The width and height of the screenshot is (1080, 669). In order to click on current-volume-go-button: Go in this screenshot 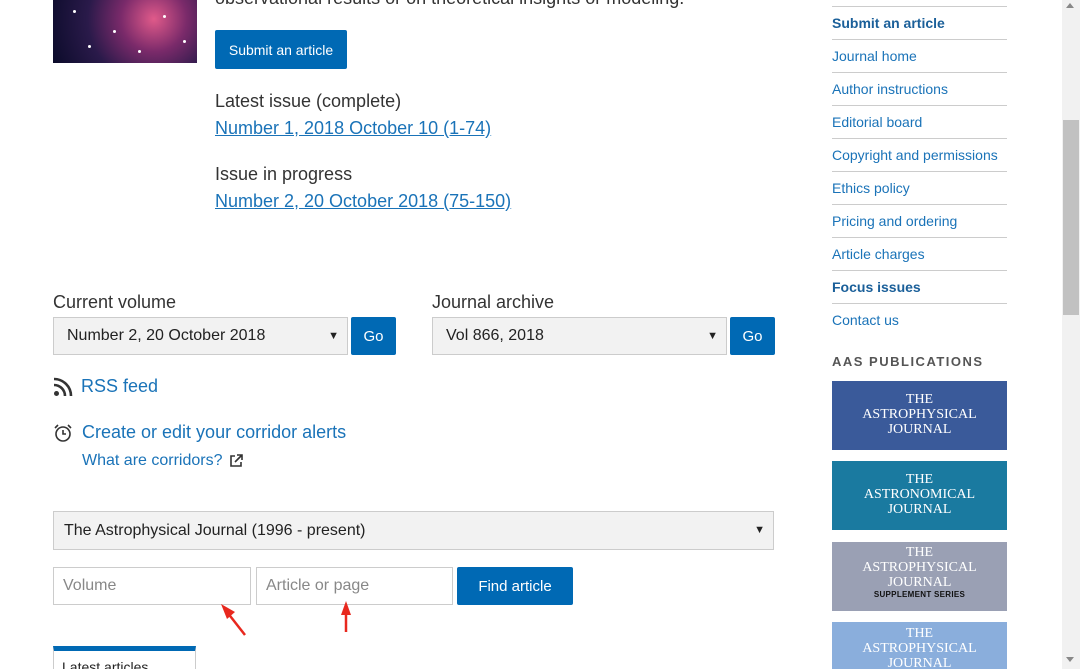, I will do `click(373, 336)`.